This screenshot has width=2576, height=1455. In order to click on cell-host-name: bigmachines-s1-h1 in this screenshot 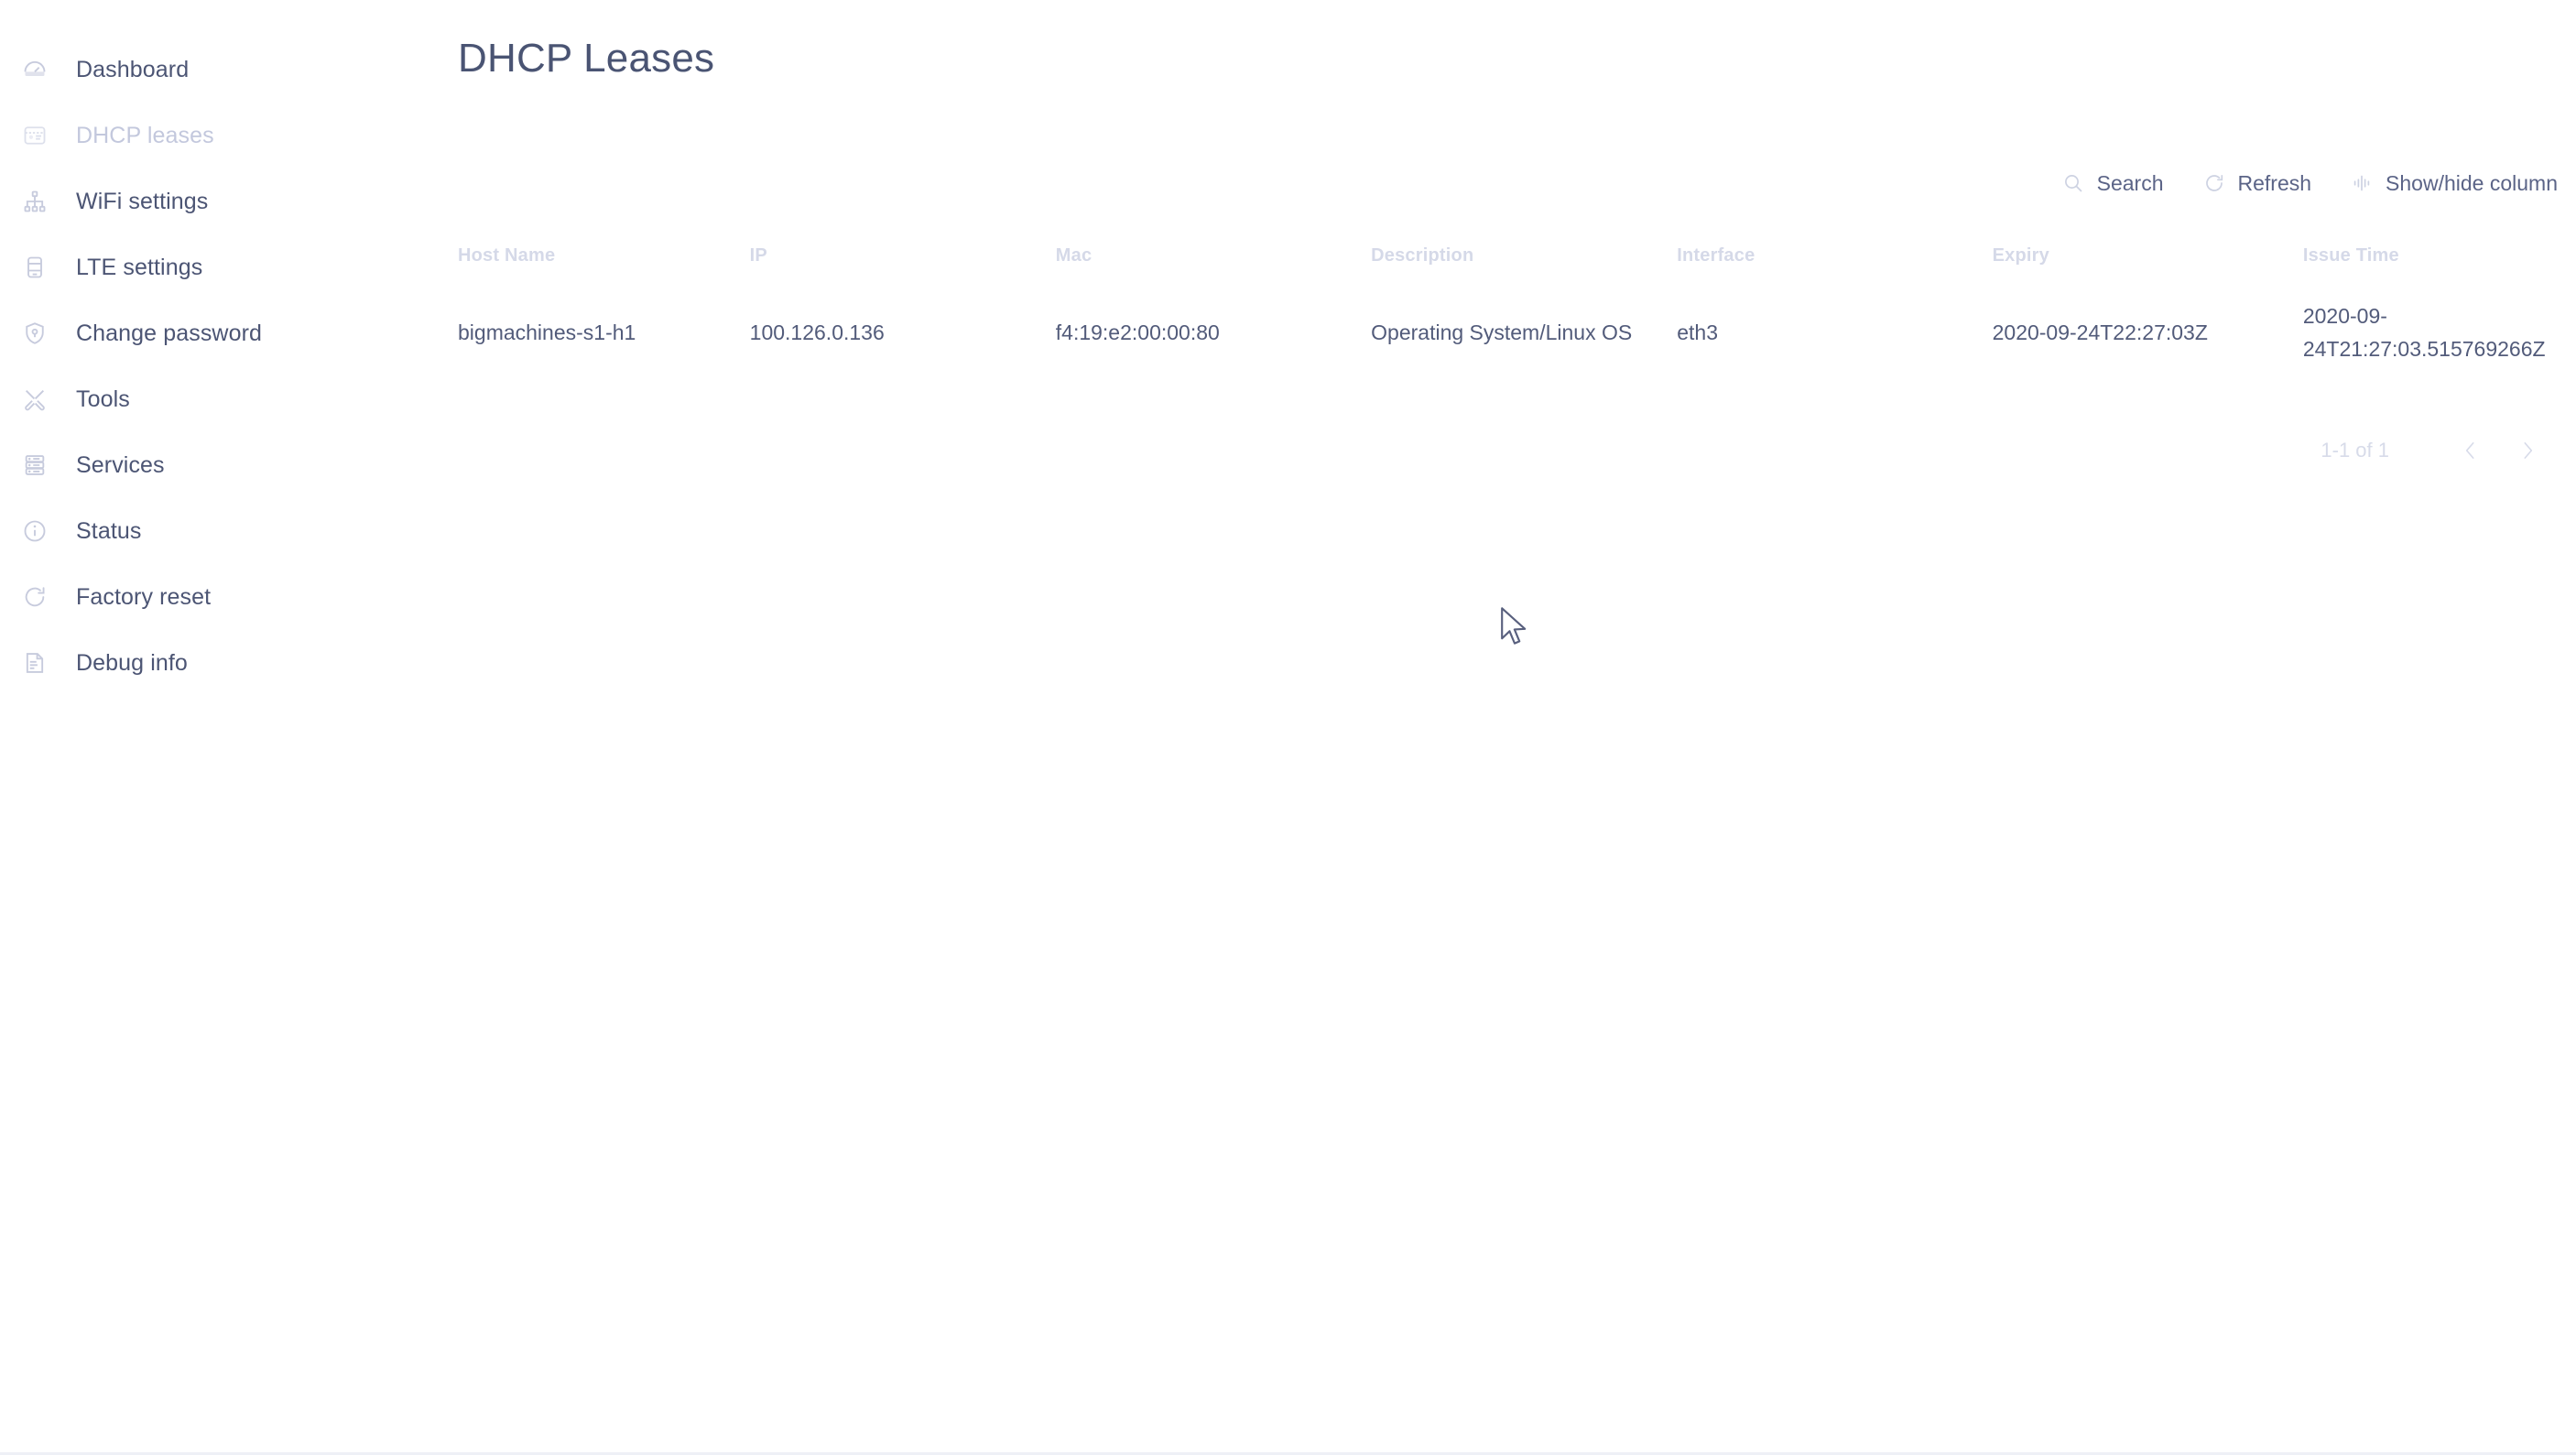, I will do `click(547, 332)`.